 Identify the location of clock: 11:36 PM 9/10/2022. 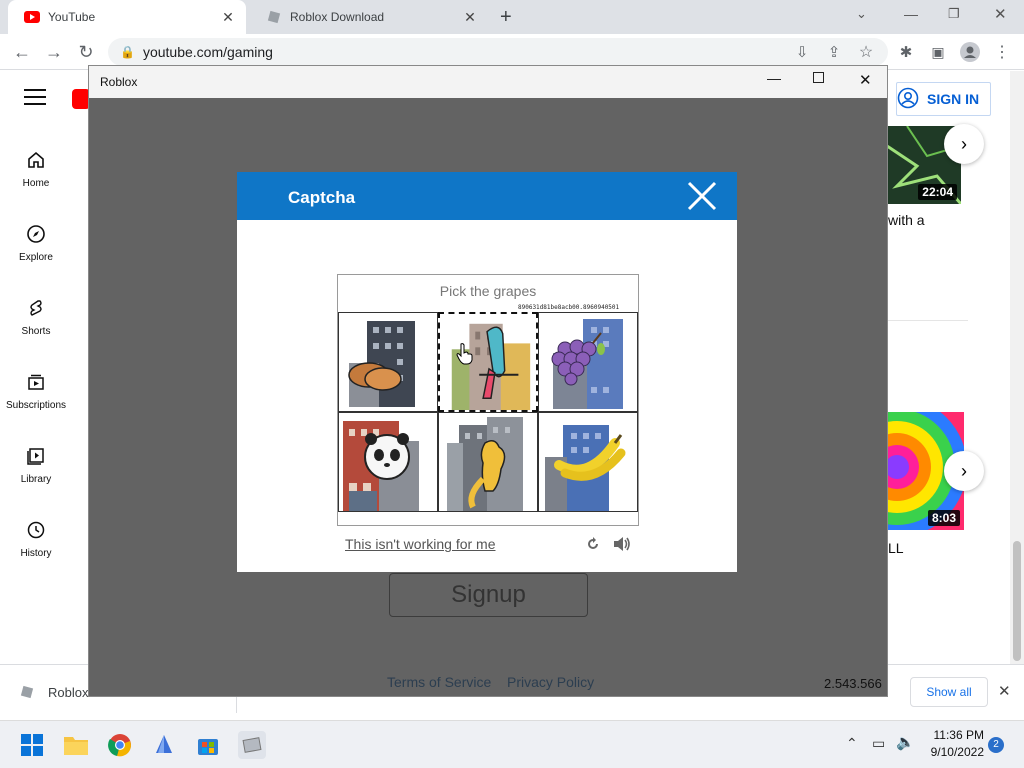
(952, 743).